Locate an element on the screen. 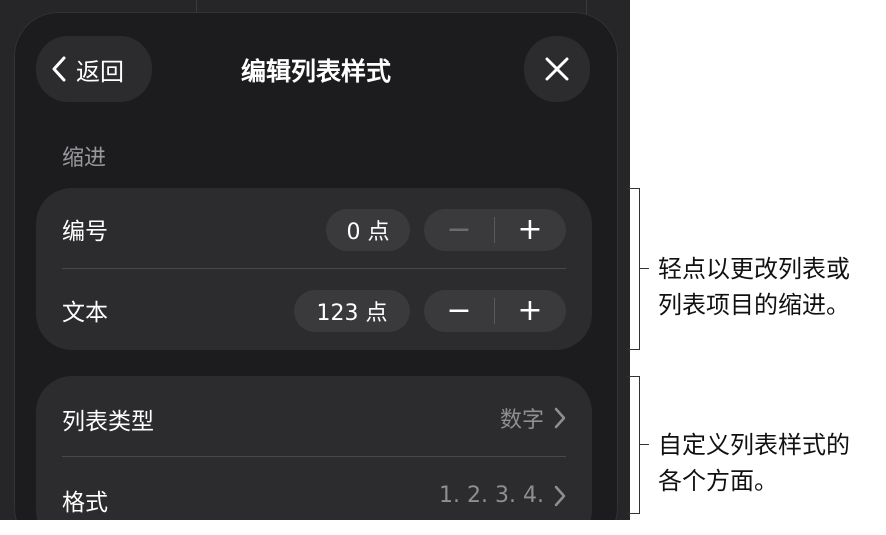  format-label: 格式 is located at coordinates (85, 503).